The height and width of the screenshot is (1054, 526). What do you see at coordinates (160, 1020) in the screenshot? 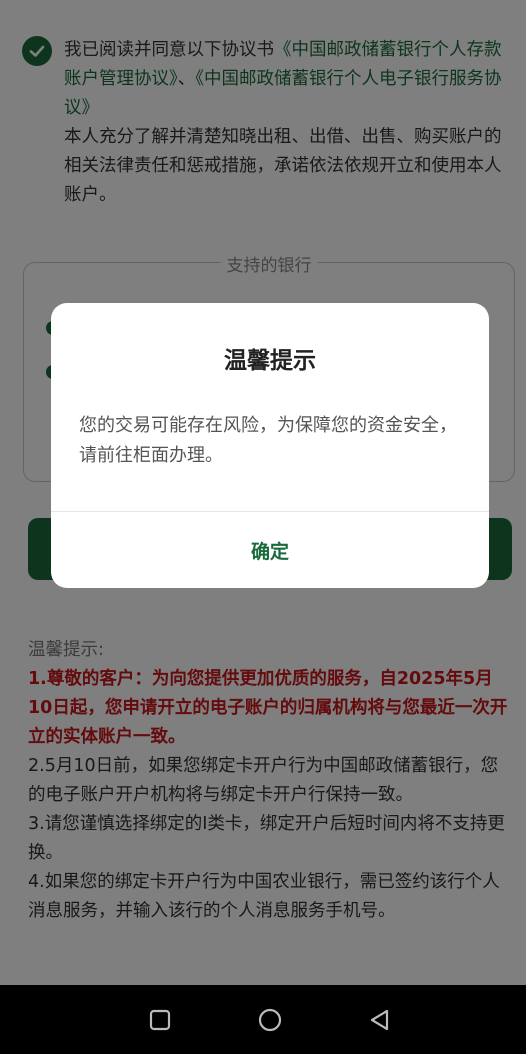
I see `square-icon` at bounding box center [160, 1020].